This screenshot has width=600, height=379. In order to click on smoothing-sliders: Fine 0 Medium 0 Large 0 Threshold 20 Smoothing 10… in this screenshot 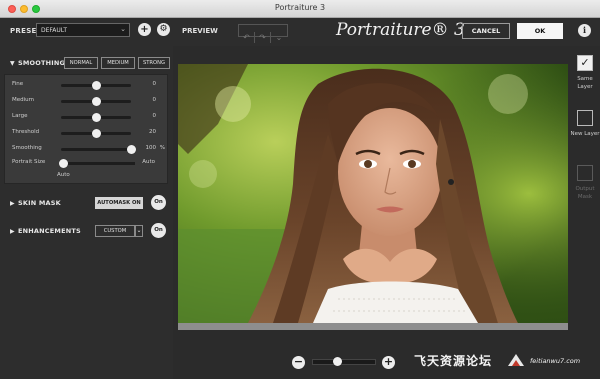, I will do `click(86, 129)`.